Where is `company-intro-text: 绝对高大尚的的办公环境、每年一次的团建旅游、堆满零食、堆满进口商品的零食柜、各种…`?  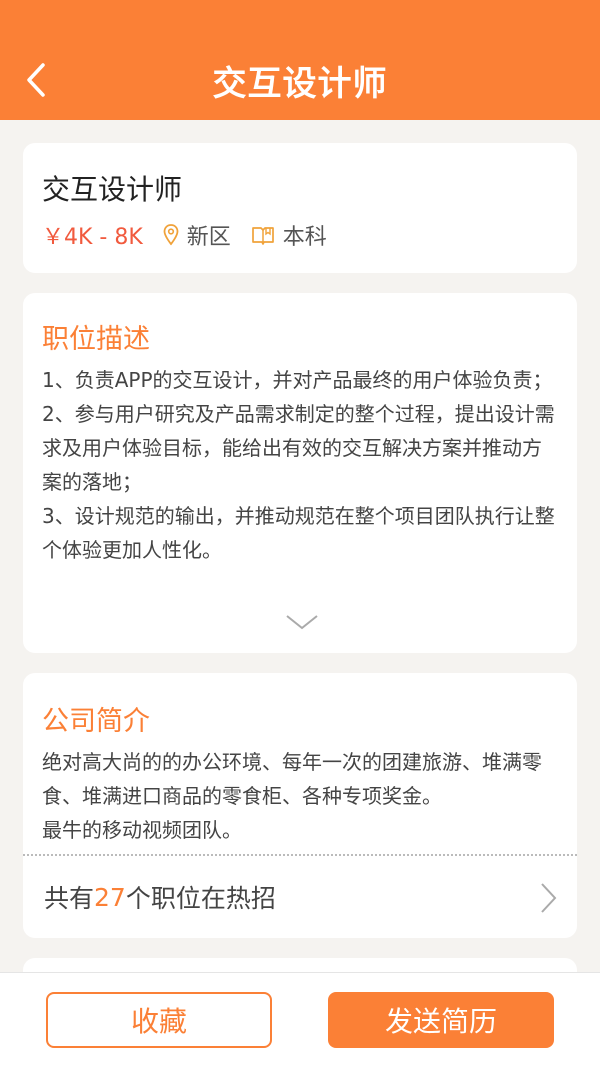 company-intro-text: 绝对高大尚的的办公环境、每年一次的团建旅游、堆满零食、堆满进口商品的零食柜、各种… is located at coordinates (300, 796).